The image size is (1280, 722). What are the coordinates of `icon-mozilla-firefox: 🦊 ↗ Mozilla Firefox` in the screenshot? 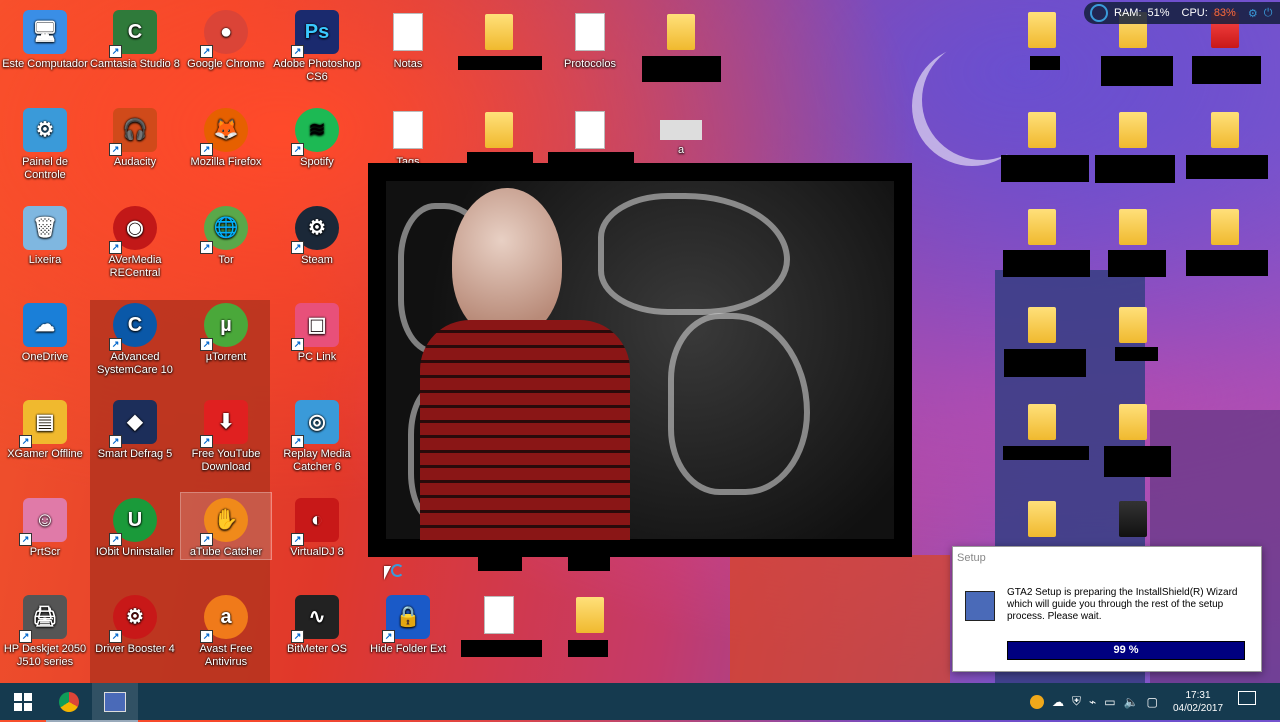 It's located at (226, 138).